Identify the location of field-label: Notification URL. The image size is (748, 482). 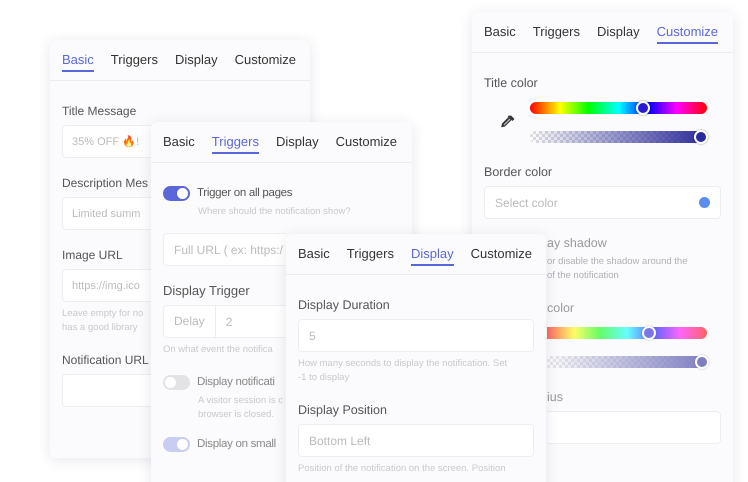
(105, 360).